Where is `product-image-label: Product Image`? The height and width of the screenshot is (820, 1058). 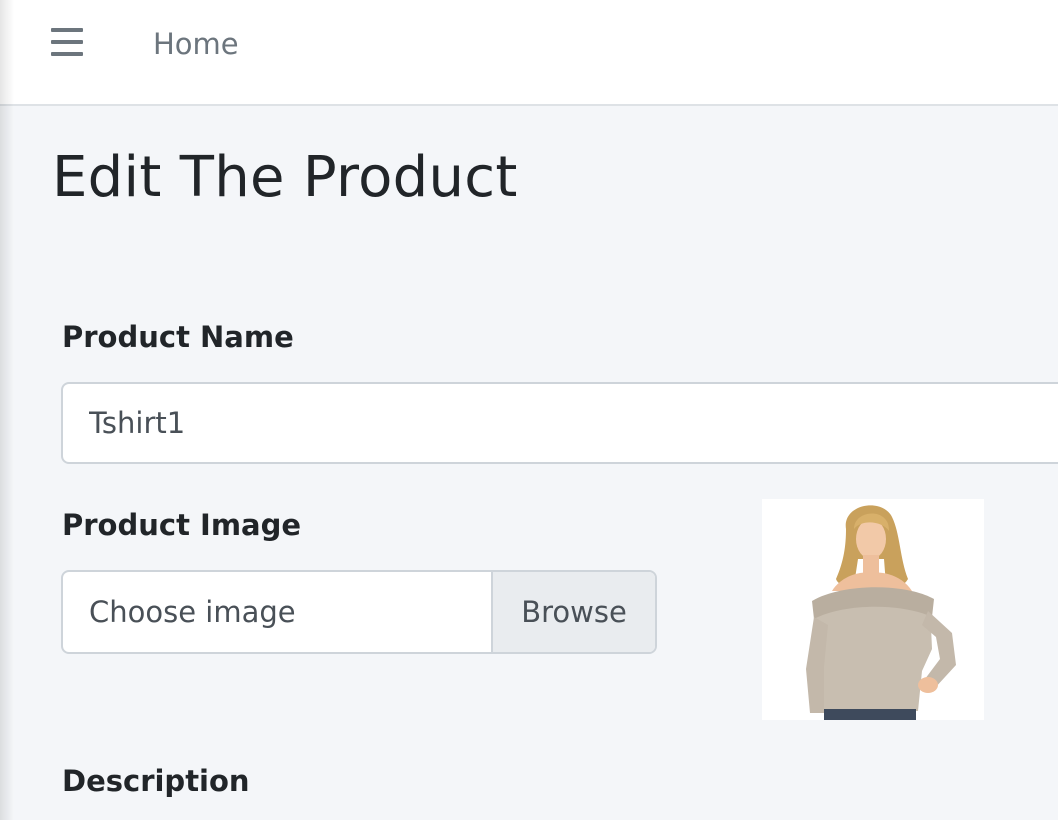 product-image-label: Product Image is located at coordinates (182, 525).